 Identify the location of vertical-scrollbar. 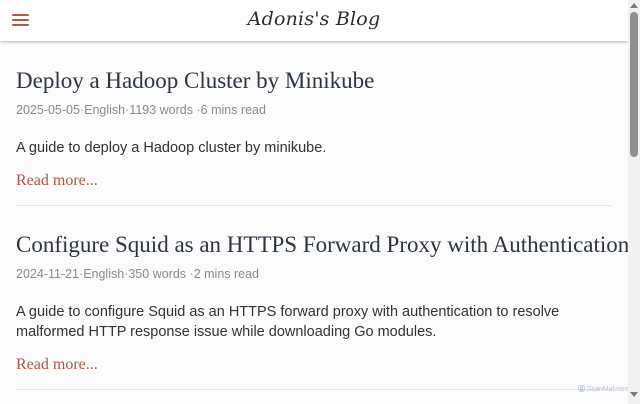
(634, 202).